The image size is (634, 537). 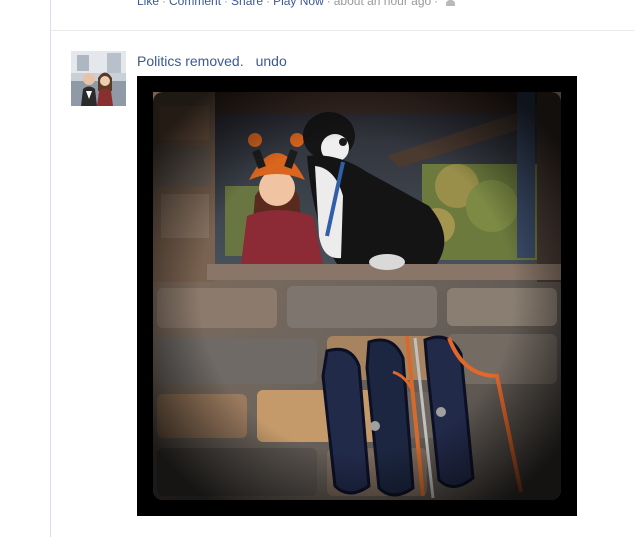 What do you see at coordinates (342, 30) in the screenshot?
I see `story-divider` at bounding box center [342, 30].